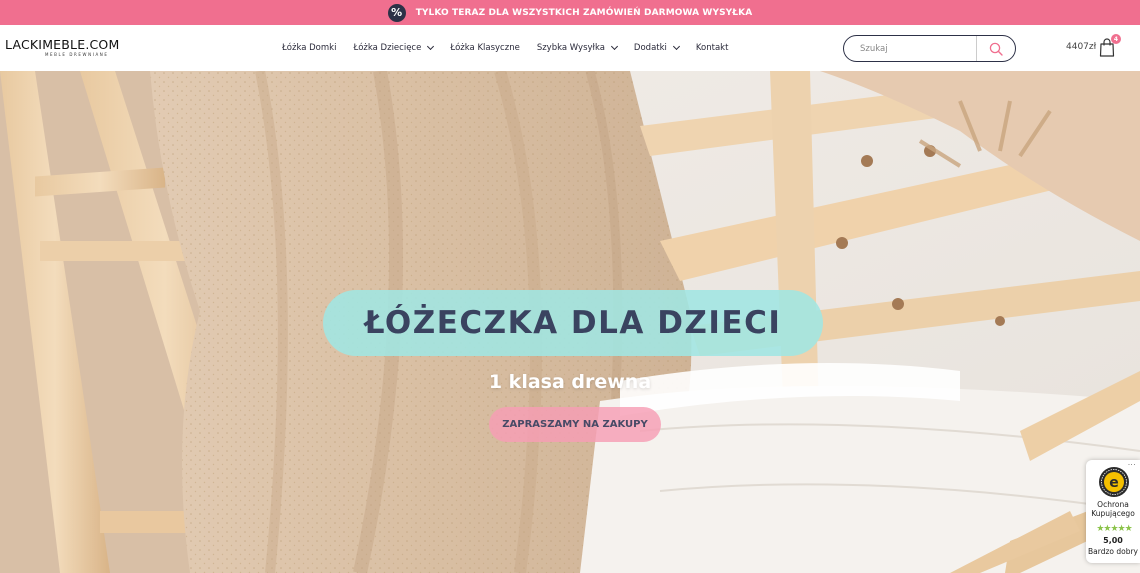 The height and width of the screenshot is (573, 1140). I want to click on hero-subtitle: 1 klasa drewna, so click(570, 382).